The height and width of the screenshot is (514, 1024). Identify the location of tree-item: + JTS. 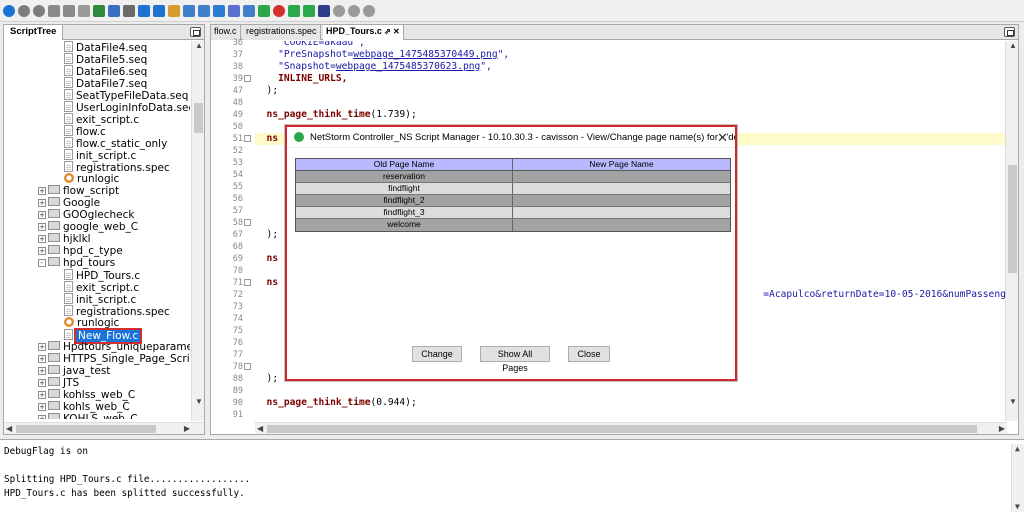
(58, 383).